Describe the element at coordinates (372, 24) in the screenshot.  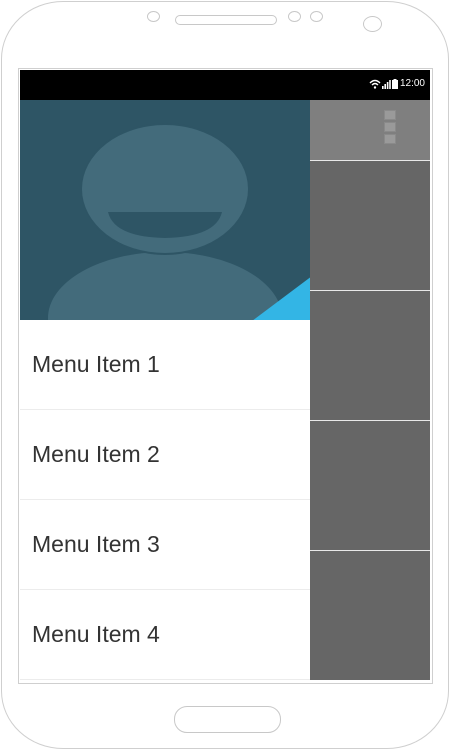
I see `light-sensor` at that location.